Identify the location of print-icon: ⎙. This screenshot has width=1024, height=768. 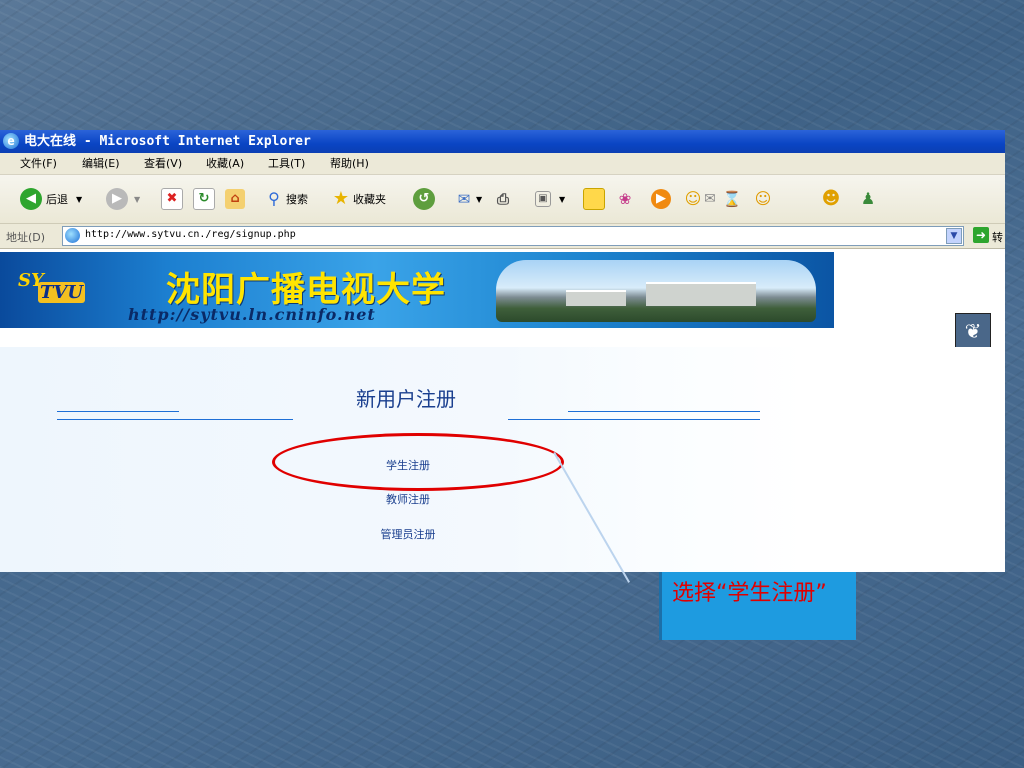
(502, 199).